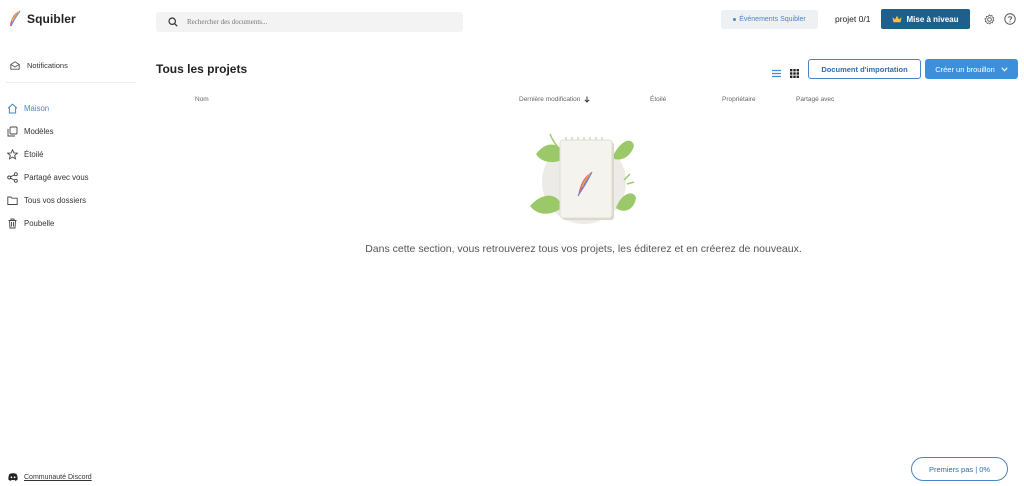 The height and width of the screenshot is (486, 1024). I want to click on sidebar-item-label: Étoilé, so click(34, 154).